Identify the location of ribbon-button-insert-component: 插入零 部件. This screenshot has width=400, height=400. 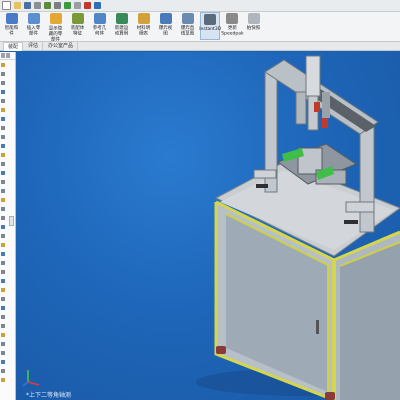
(34, 24).